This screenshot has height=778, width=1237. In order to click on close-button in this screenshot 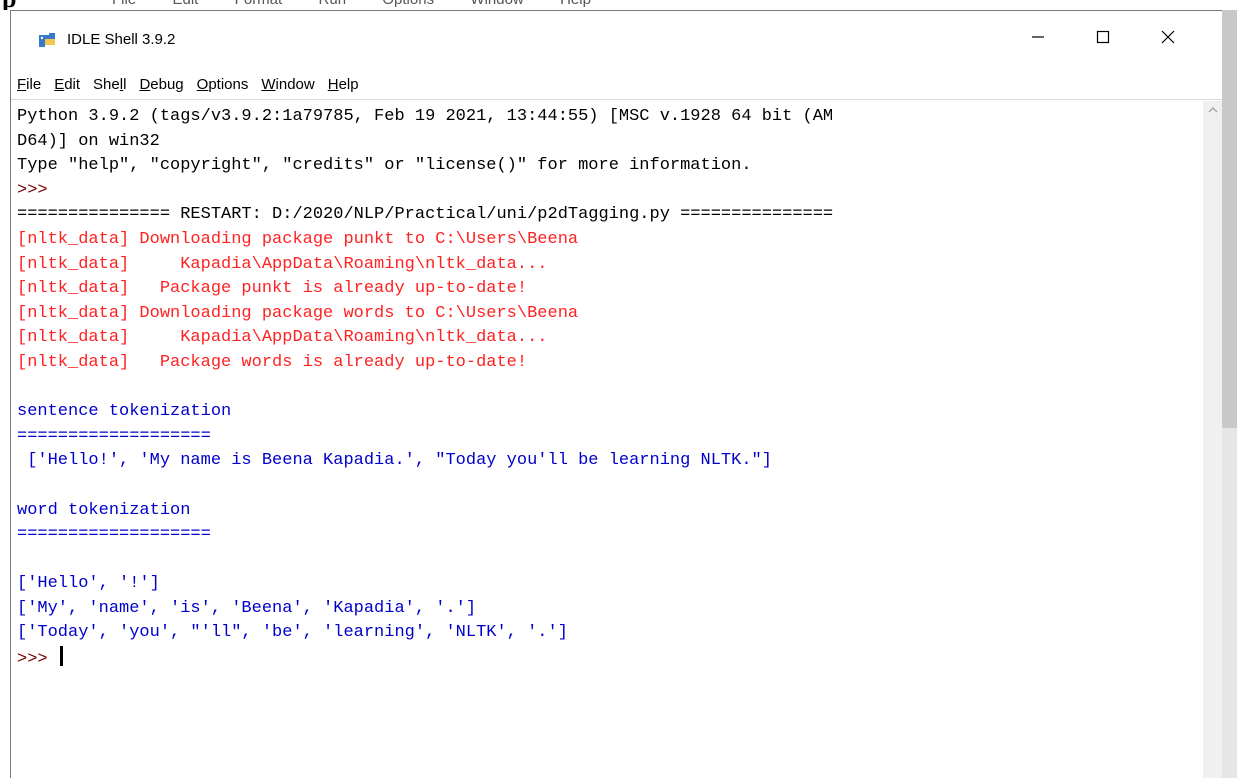, I will do `click(1168, 39)`.